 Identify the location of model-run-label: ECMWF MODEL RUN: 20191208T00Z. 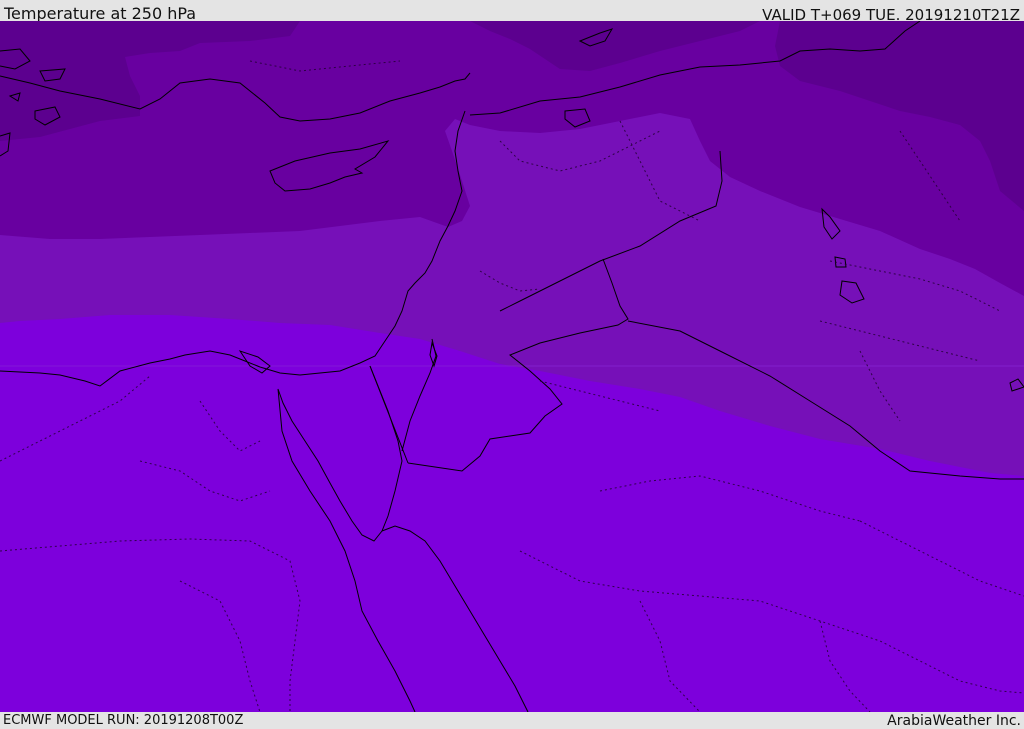
(123, 720).